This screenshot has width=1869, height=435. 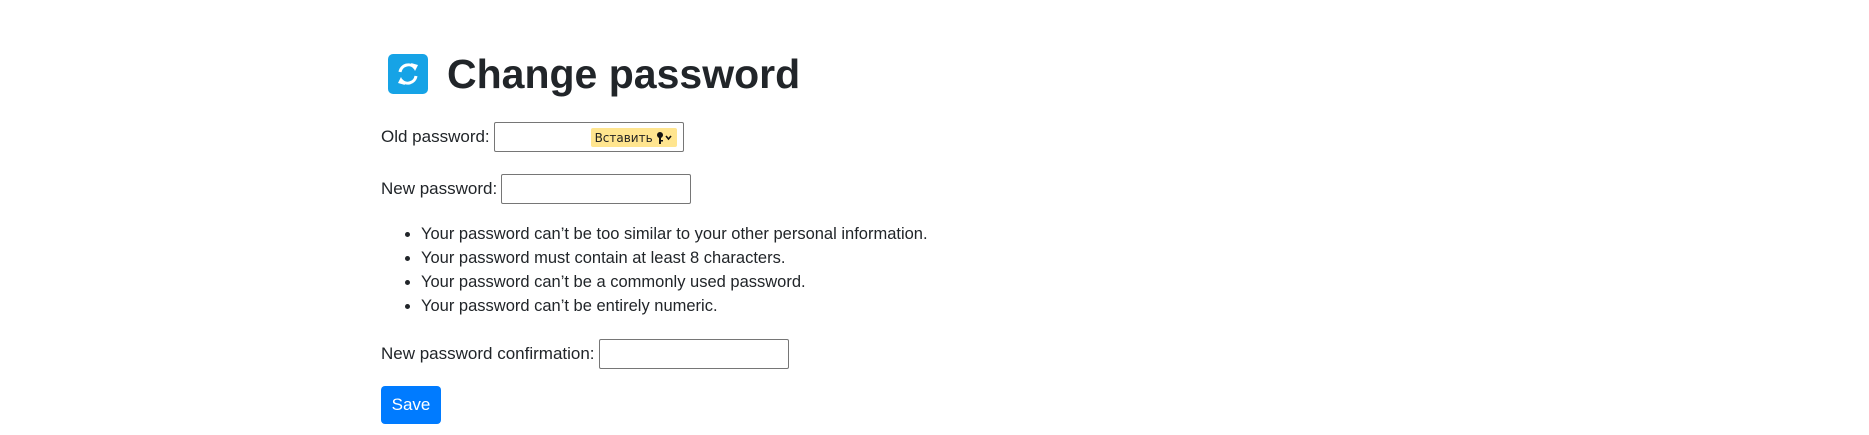 I want to click on new-password-label: New password:, so click(x=439, y=188).